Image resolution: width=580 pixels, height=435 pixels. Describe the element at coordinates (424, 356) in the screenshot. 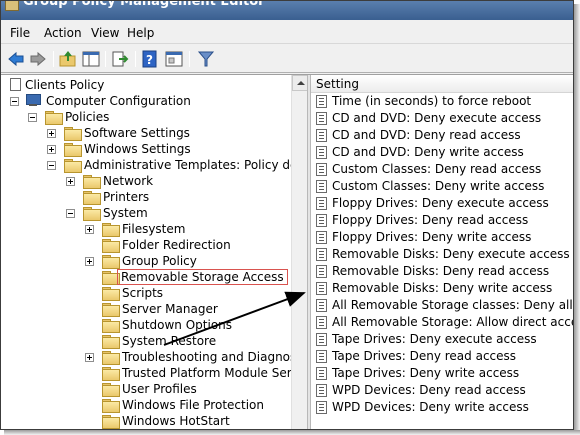

I see `setting-label: Tape Drives: Deny read access` at that location.